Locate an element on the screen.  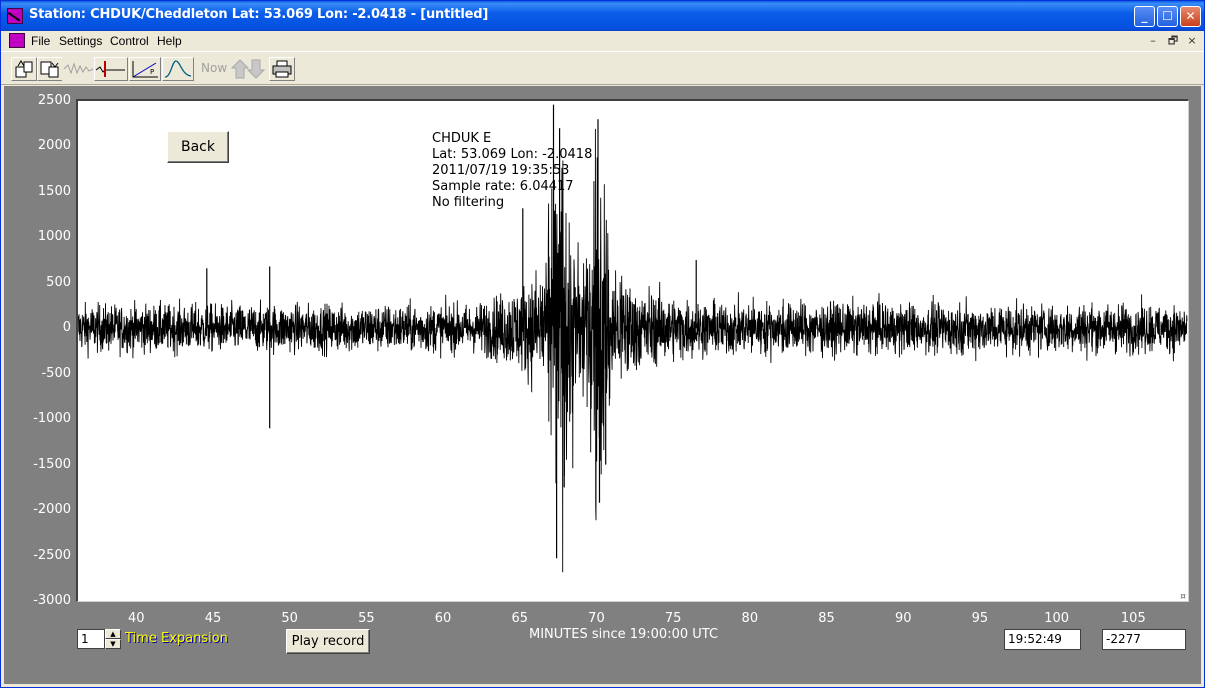
printer-icon is located at coordinates (282, 69).